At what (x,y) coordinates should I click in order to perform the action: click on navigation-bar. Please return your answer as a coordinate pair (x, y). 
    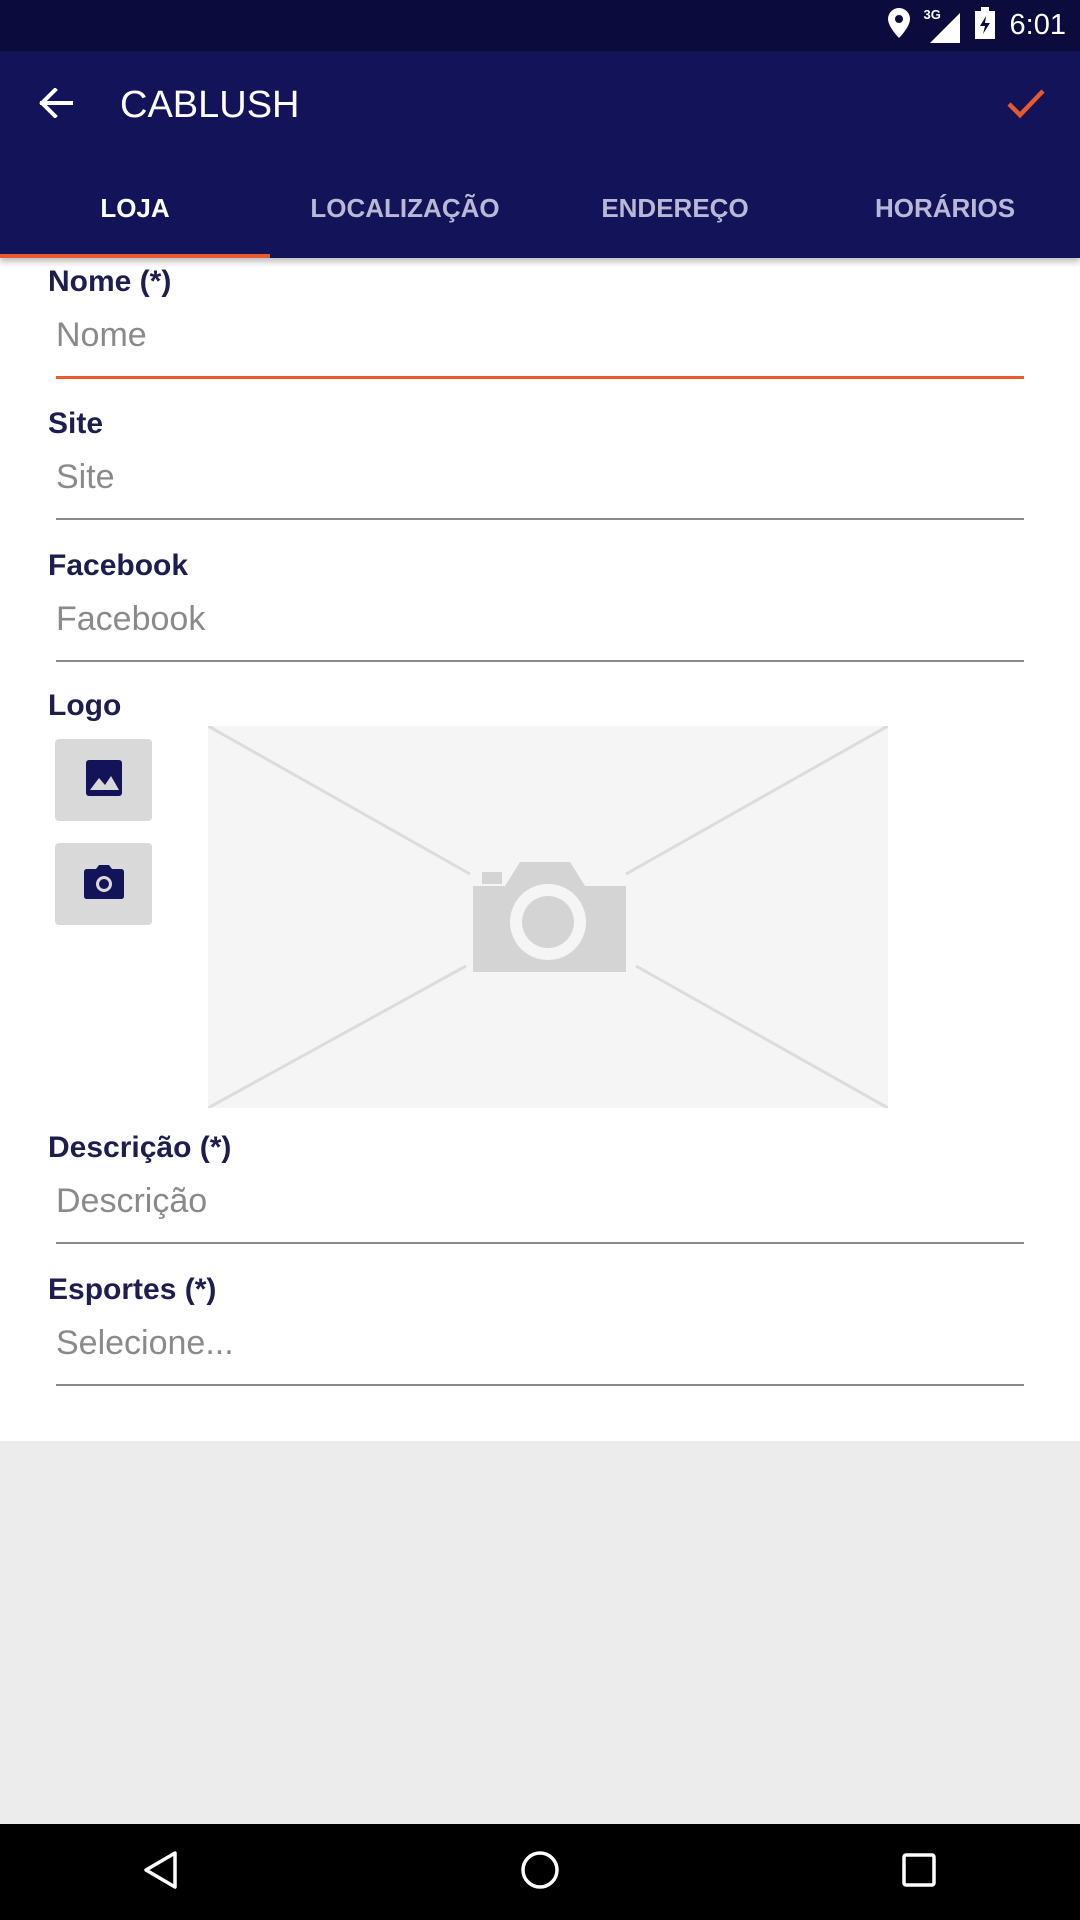
    Looking at the image, I should click on (540, 1872).